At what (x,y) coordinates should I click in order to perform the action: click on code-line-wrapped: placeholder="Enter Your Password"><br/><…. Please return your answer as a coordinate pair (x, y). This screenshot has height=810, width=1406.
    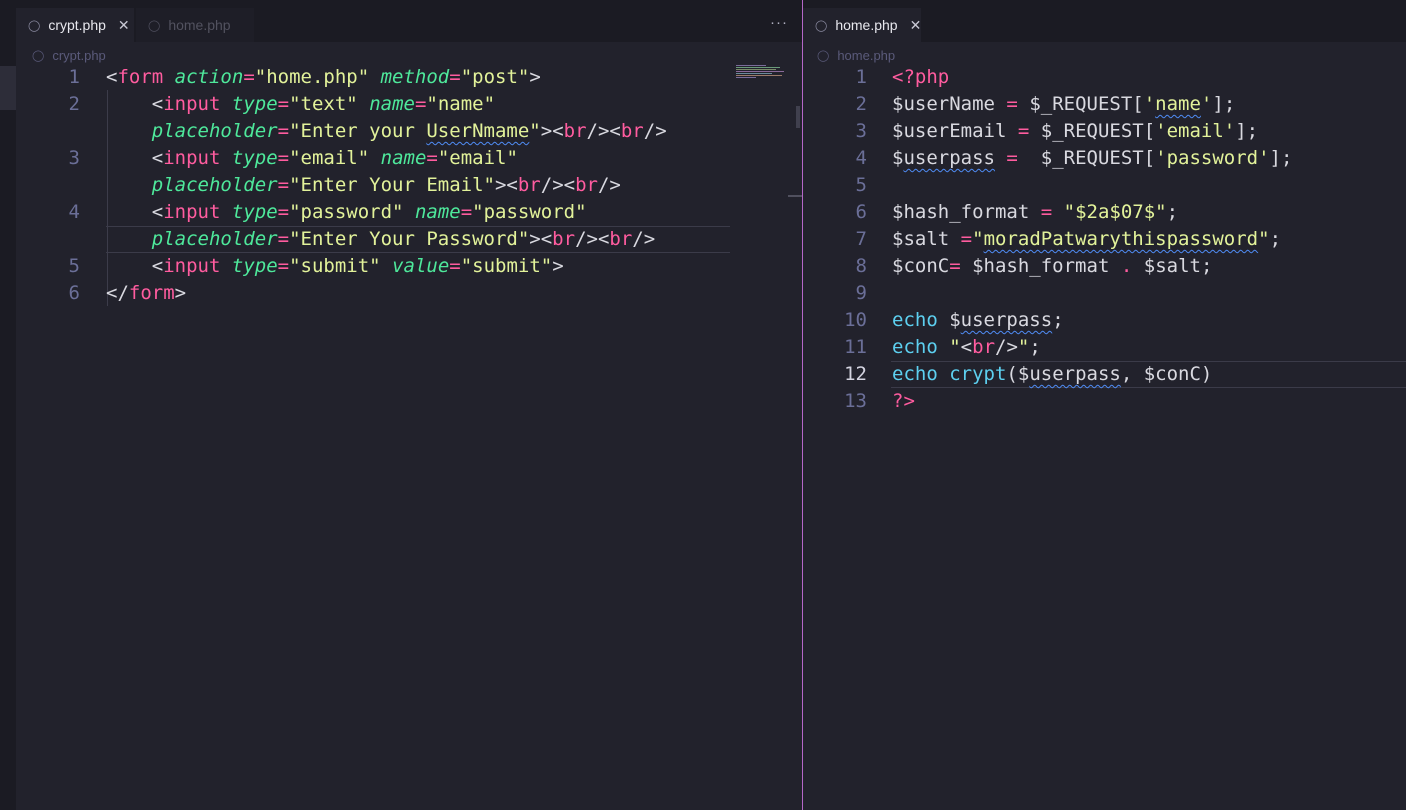
    Looking at the image, I should click on (403, 239).